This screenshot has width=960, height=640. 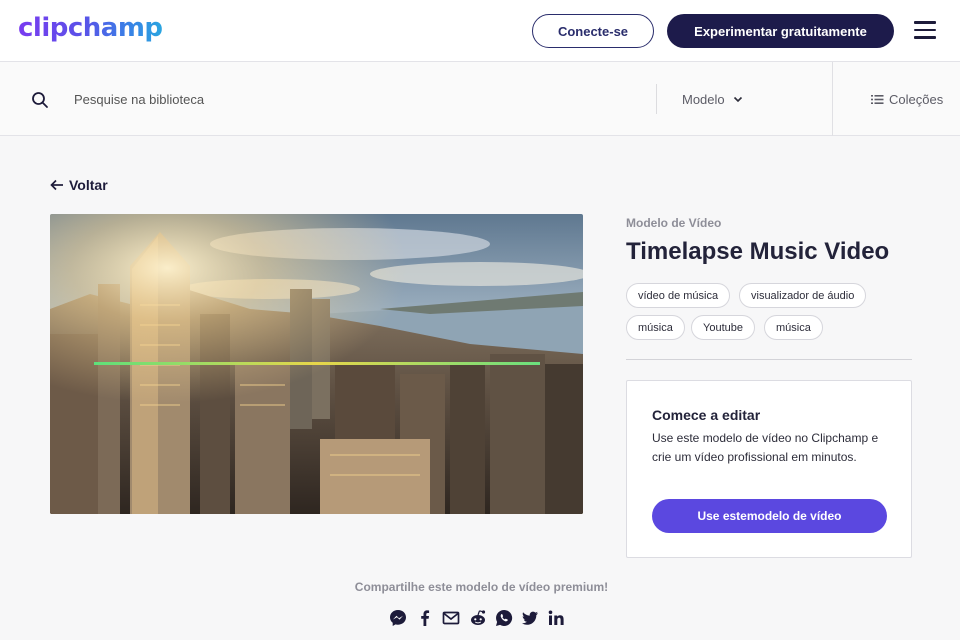 What do you see at coordinates (56, 185) in the screenshot?
I see `arrow-left-icon` at bounding box center [56, 185].